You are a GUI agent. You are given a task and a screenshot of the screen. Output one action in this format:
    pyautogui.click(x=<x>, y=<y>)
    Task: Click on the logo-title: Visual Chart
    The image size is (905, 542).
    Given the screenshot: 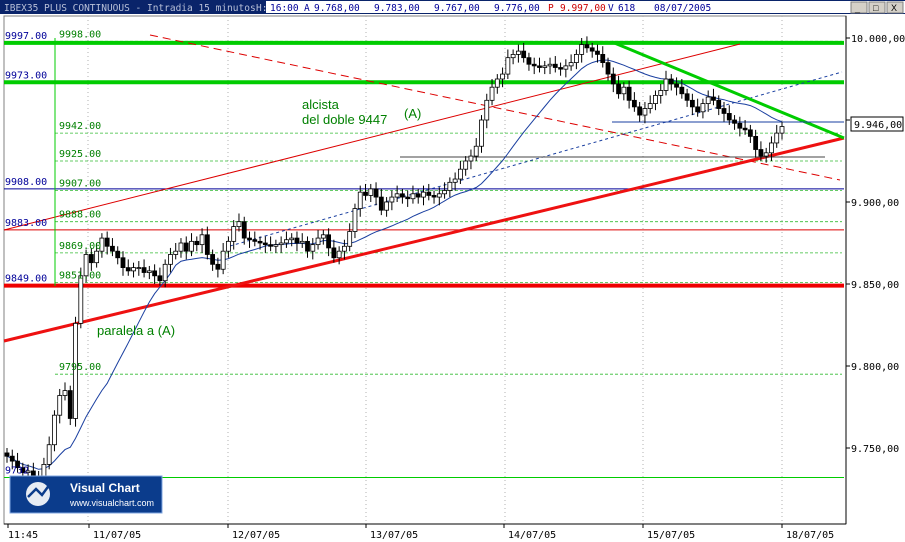 What is the action you would take?
    pyautogui.click(x=105, y=488)
    